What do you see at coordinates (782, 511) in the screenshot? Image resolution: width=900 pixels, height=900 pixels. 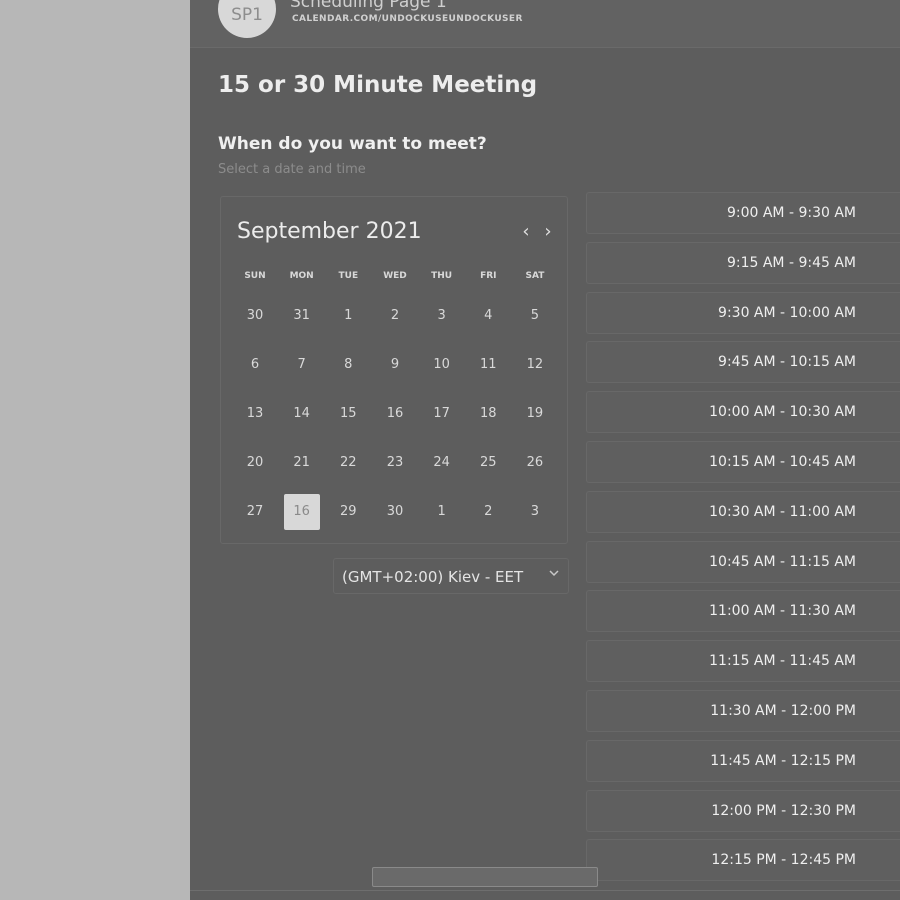 I see `time-slot-label: 10:30 AM - 11:00 AM` at bounding box center [782, 511].